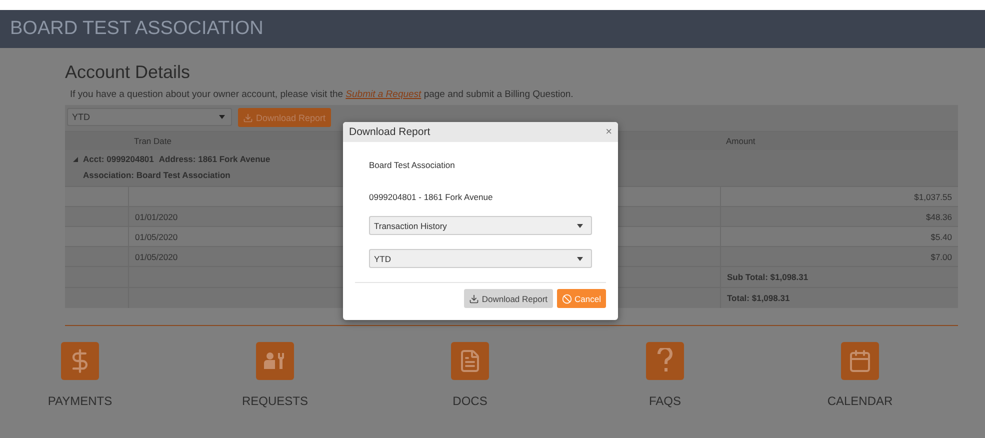 The image size is (985, 438). Describe the element at coordinates (384, 94) in the screenshot. I see `submit-request-link: Submit a Request` at that location.